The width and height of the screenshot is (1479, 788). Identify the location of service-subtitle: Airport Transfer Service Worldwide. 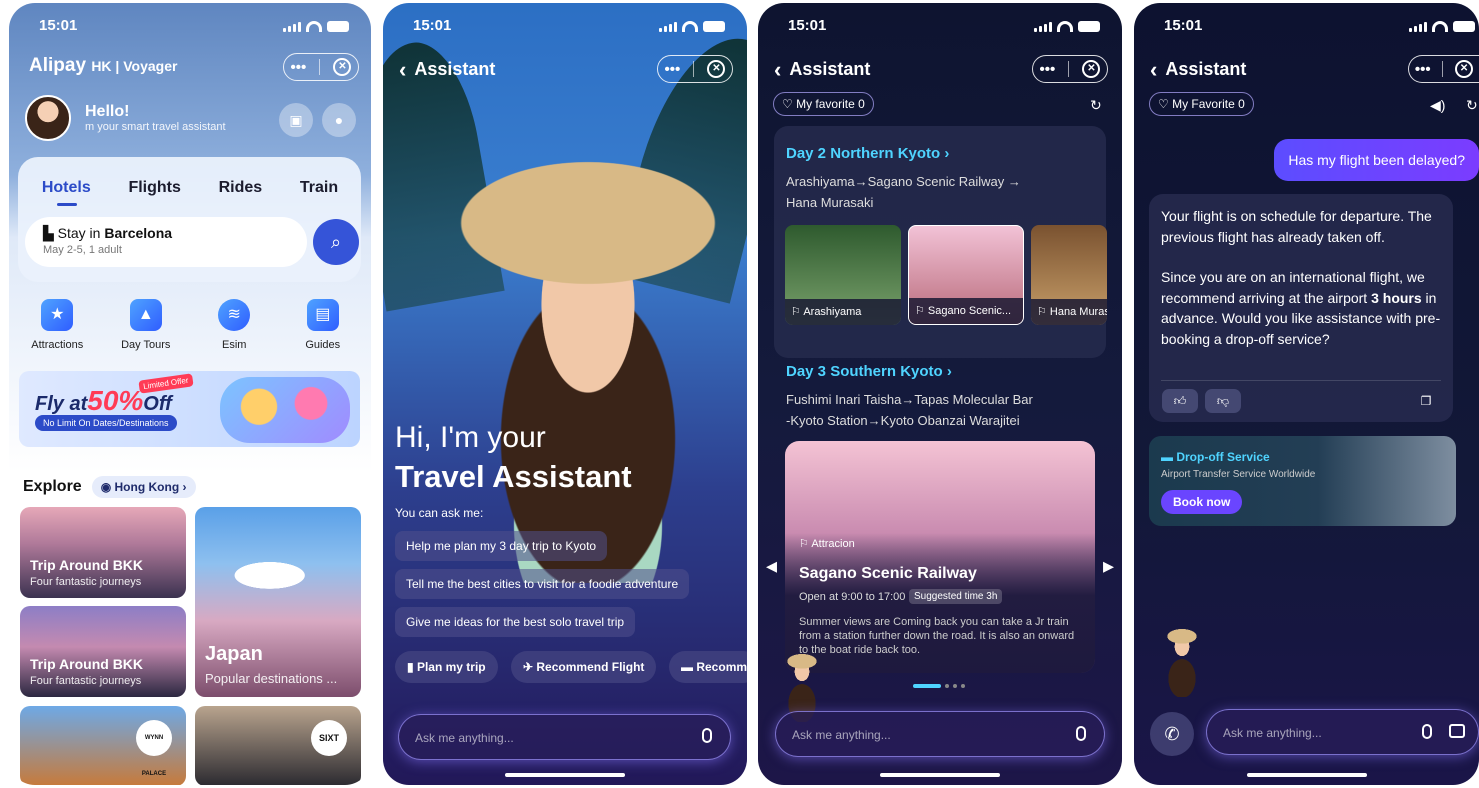
(1238, 474).